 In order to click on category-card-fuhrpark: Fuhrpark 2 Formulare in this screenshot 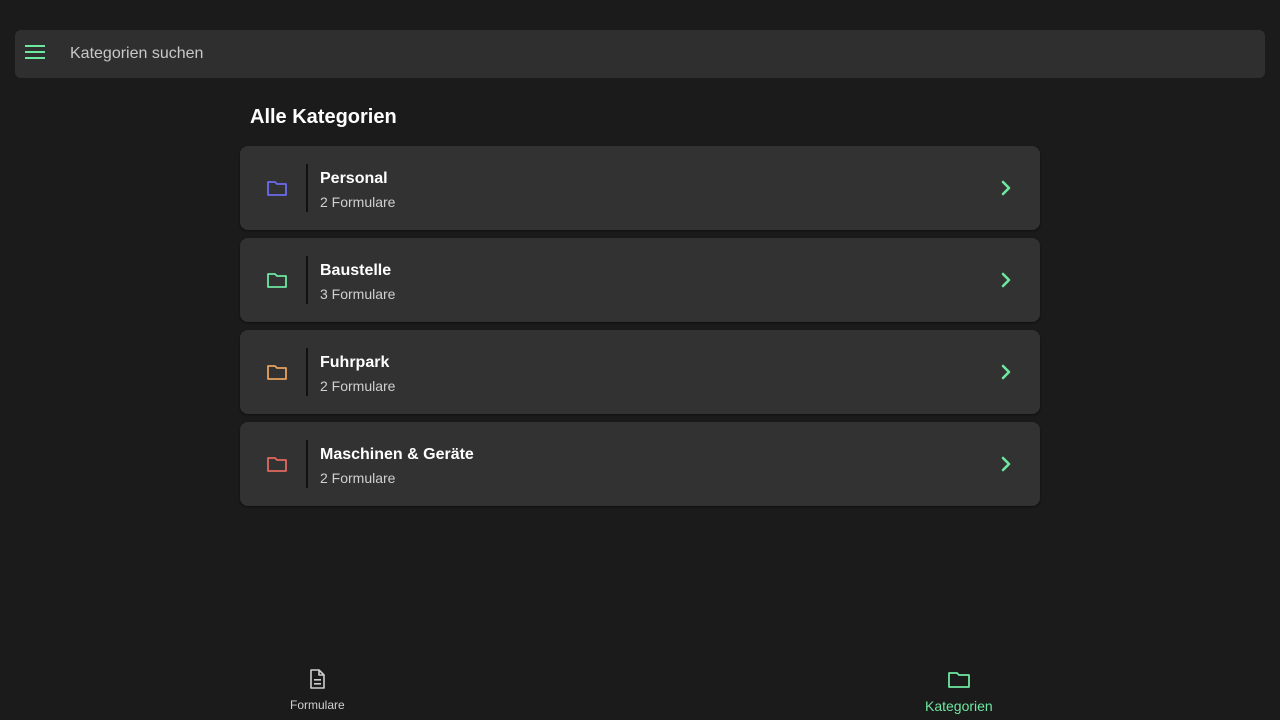, I will do `click(640, 372)`.